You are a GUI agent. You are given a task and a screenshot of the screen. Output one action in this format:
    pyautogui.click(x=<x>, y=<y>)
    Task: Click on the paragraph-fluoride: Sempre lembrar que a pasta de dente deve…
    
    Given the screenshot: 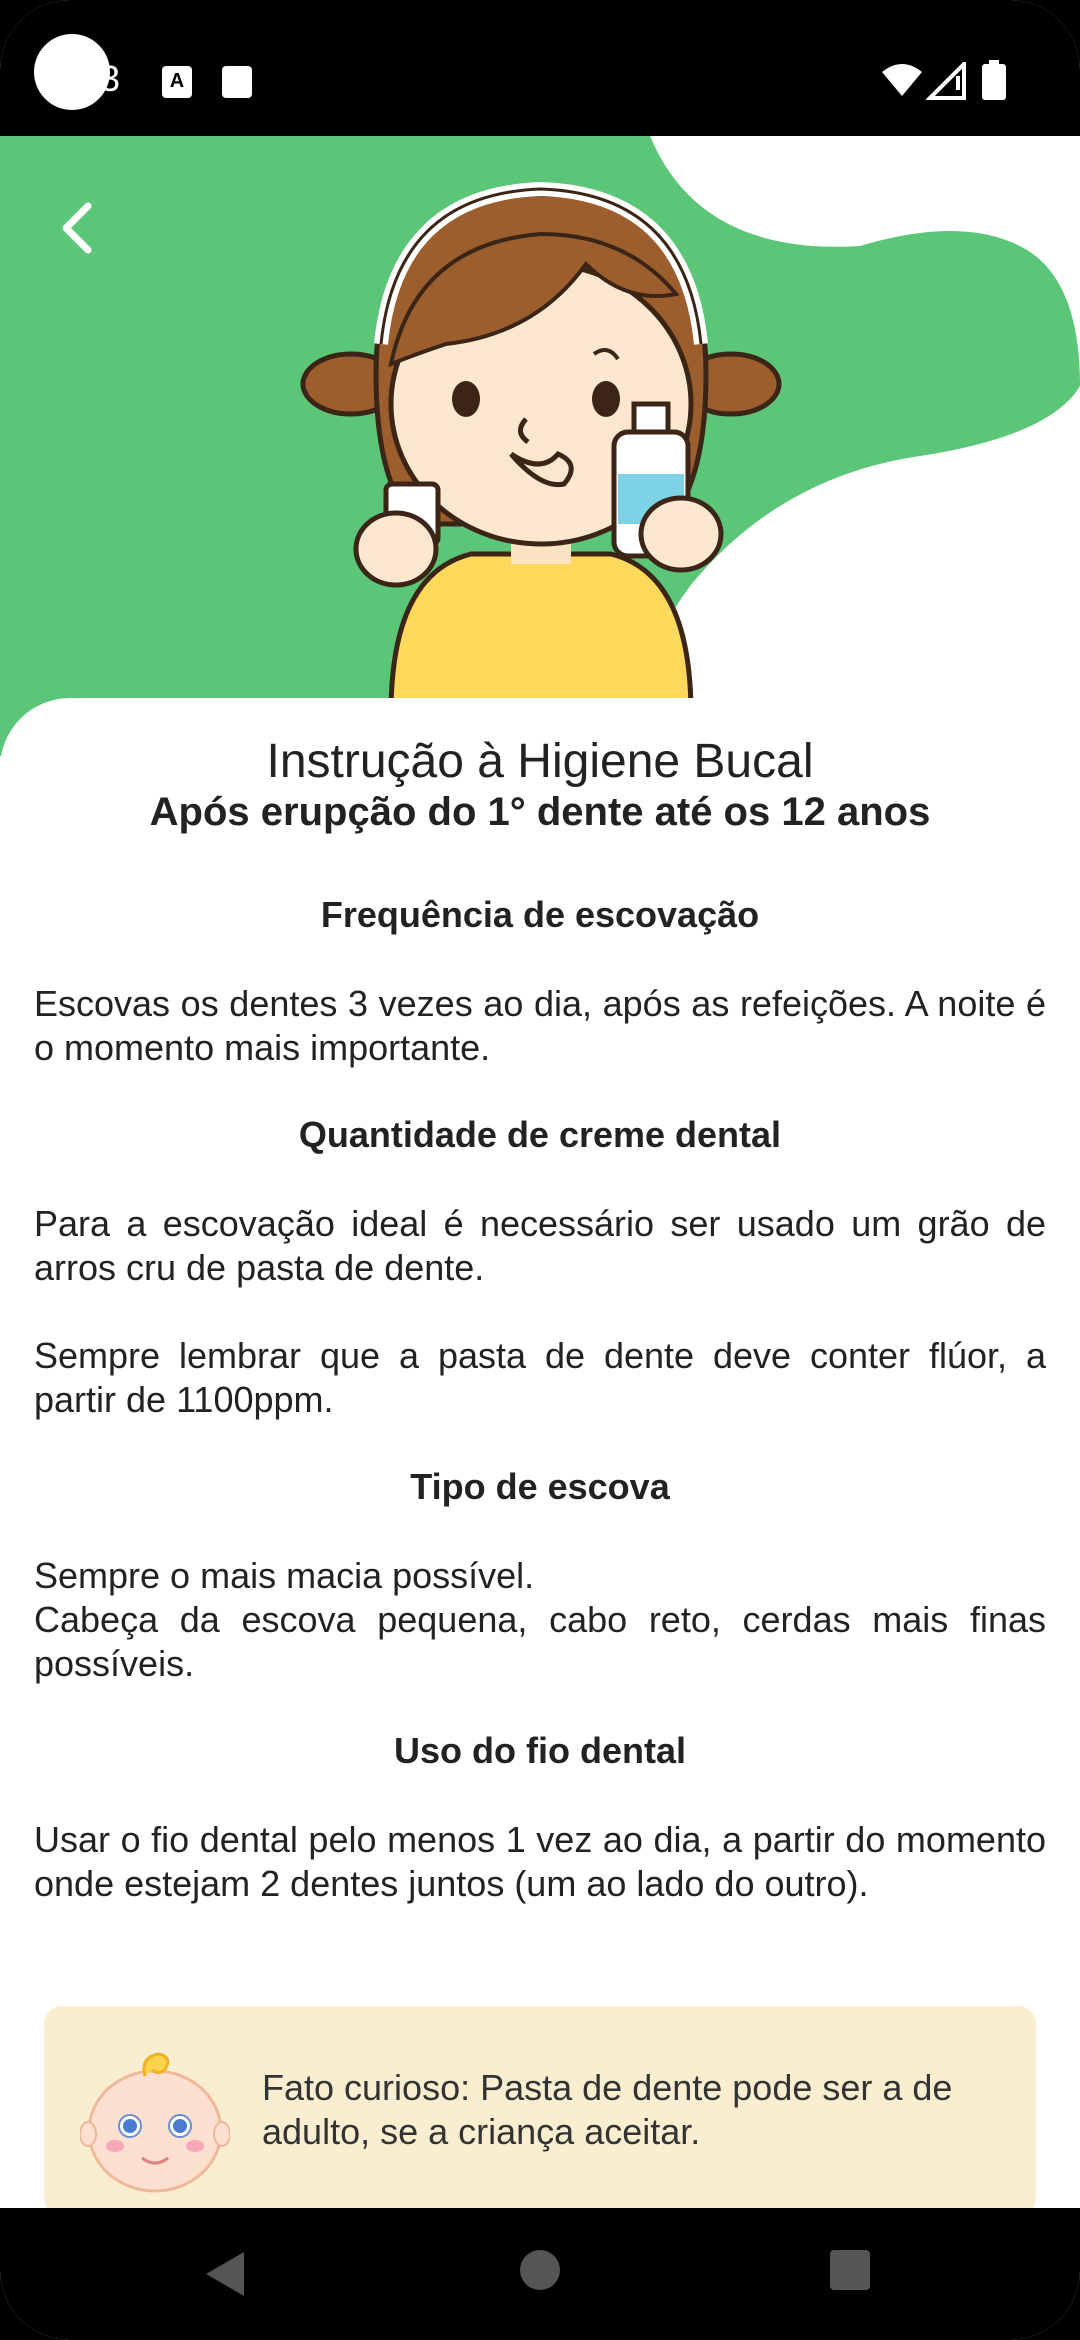 What is the action you would take?
    pyautogui.click(x=540, y=1377)
    